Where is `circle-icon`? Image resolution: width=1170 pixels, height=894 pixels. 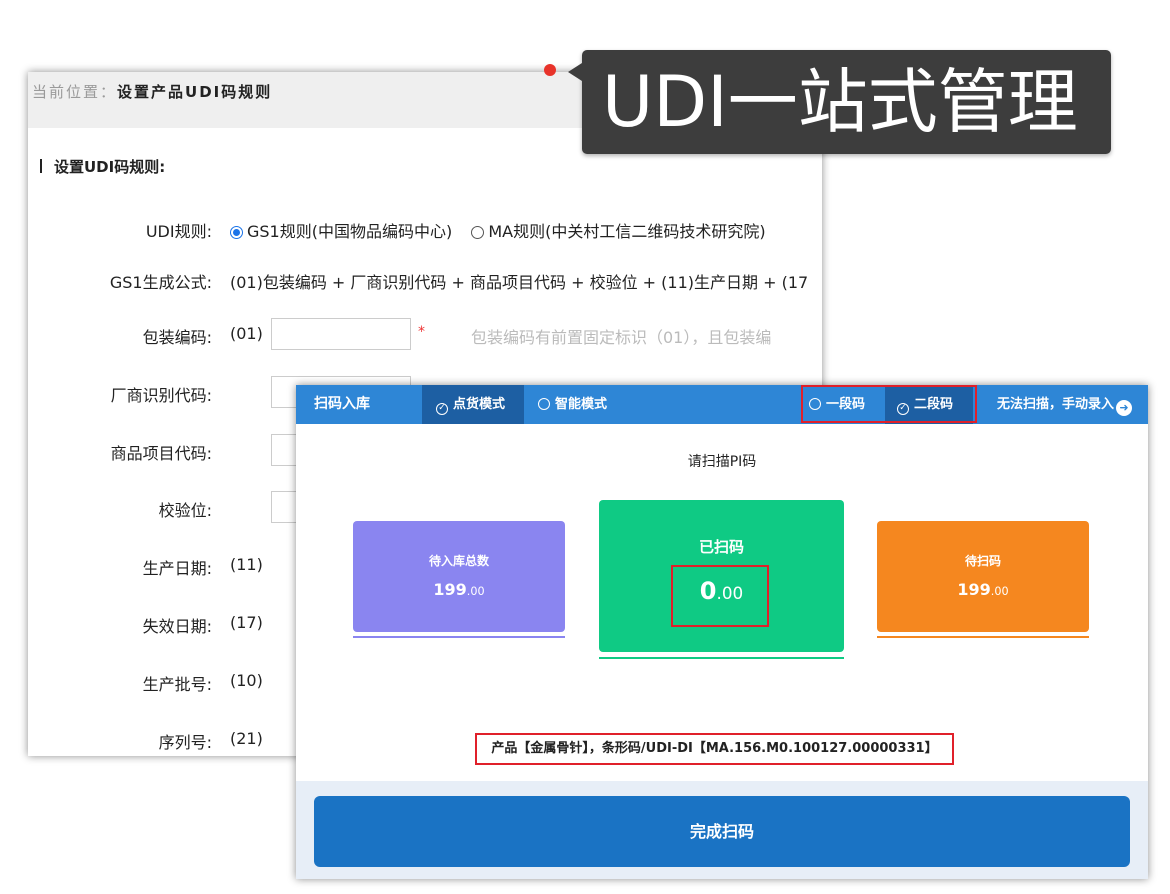 circle-icon is located at coordinates (544, 404).